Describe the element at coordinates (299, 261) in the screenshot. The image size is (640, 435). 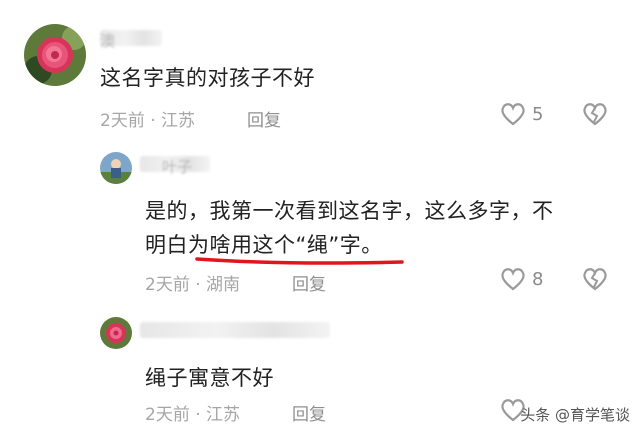
I see `red-underline-annotation` at that location.